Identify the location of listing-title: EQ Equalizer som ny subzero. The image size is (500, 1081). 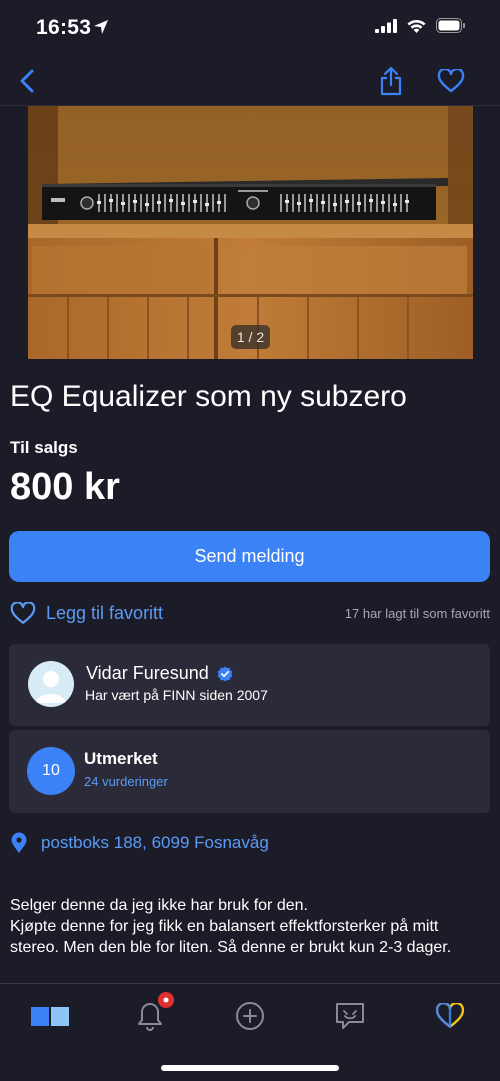
(208, 396).